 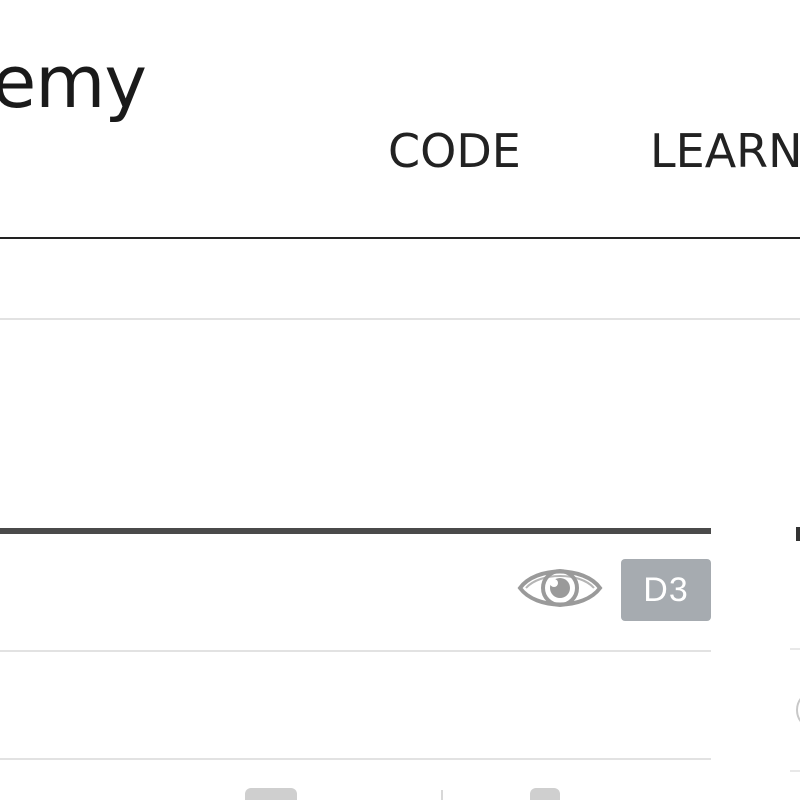 What do you see at coordinates (400, 319) in the screenshot?
I see `subheader-divider` at bounding box center [400, 319].